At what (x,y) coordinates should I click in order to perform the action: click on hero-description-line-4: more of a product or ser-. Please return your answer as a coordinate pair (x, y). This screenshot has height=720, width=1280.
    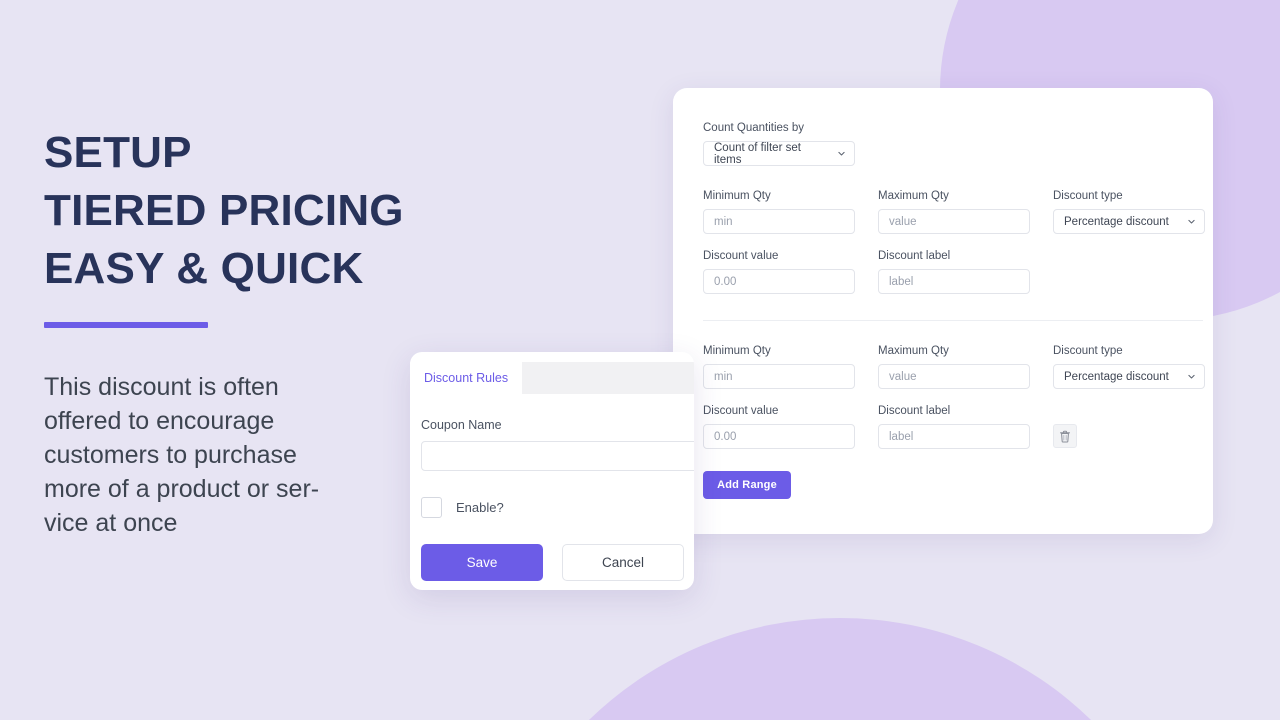
    Looking at the image, I should click on (182, 489).